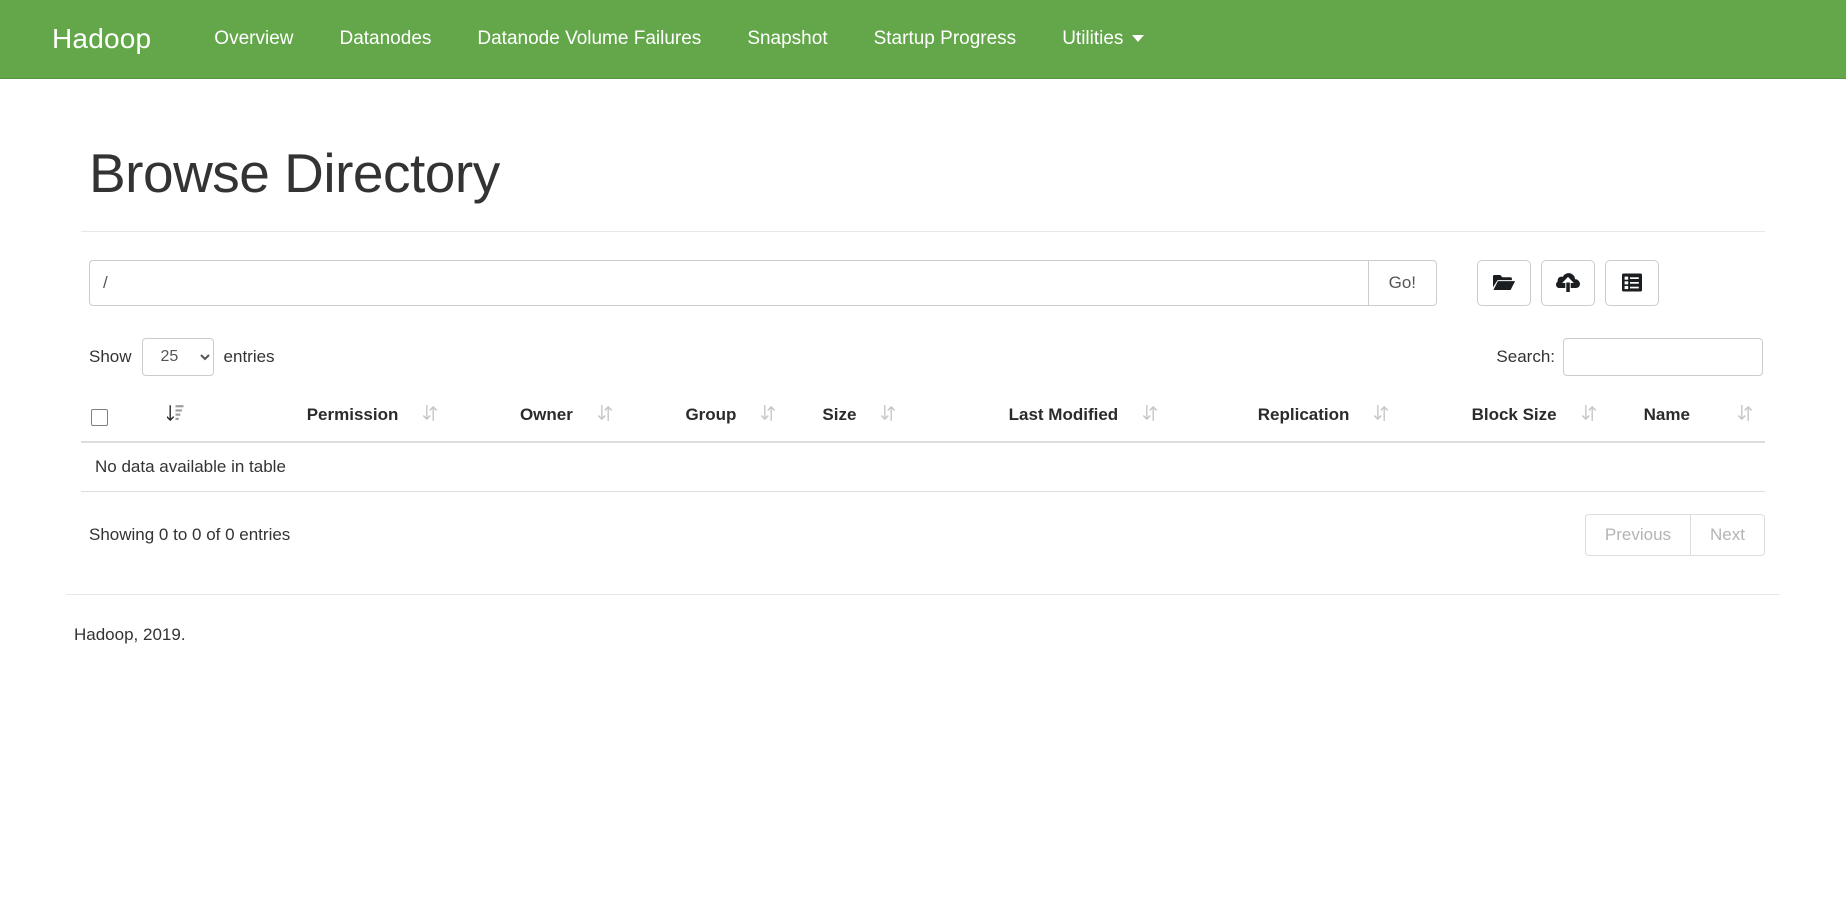  What do you see at coordinates (1514, 414) in the screenshot?
I see `column-block-size-label: Block Size` at bounding box center [1514, 414].